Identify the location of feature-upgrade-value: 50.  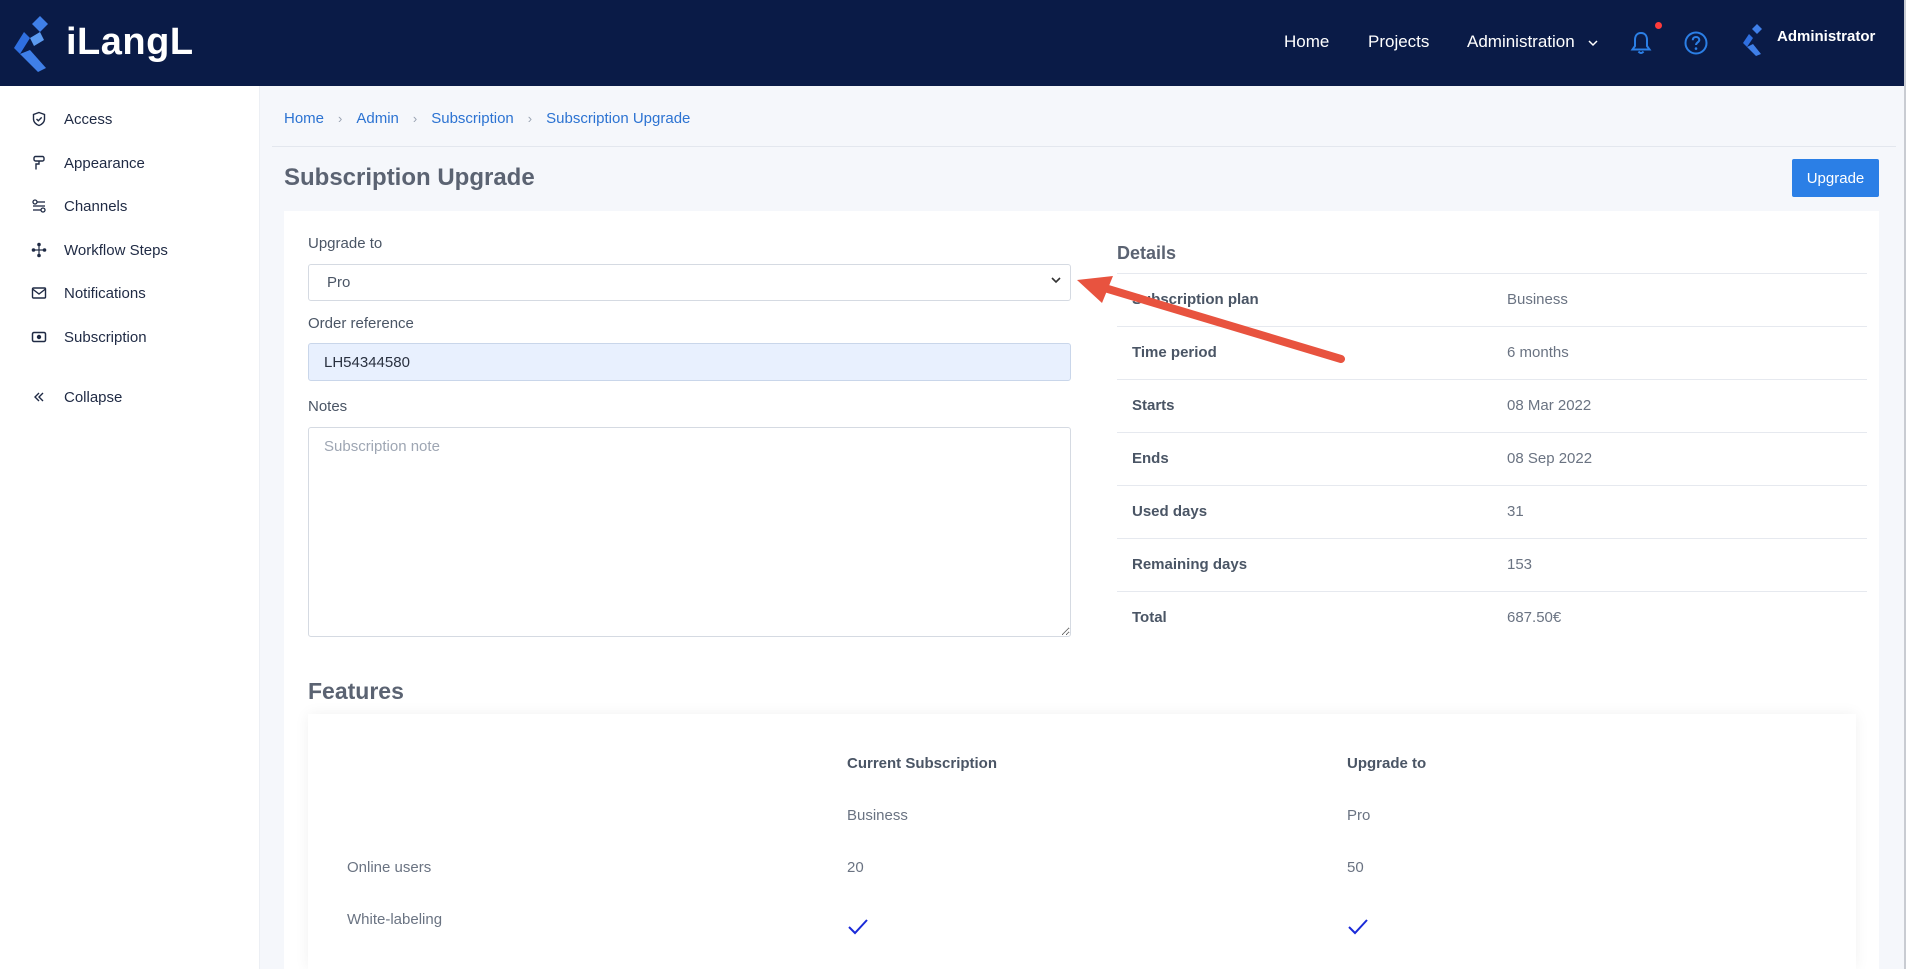
(1355, 867).